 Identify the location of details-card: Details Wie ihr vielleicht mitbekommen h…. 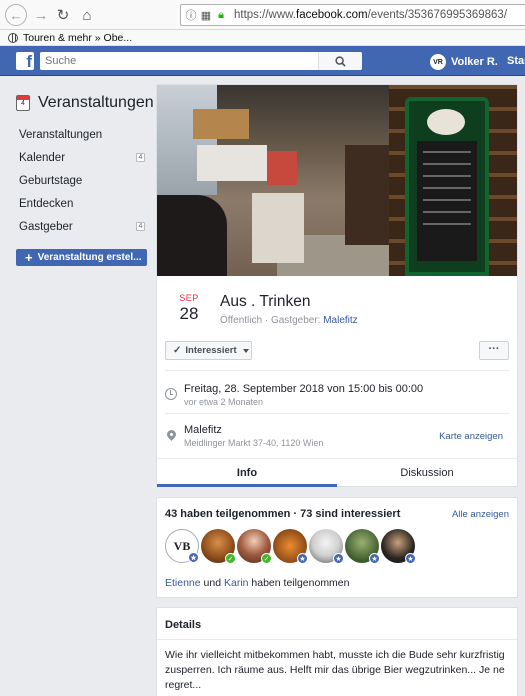
(337, 651).